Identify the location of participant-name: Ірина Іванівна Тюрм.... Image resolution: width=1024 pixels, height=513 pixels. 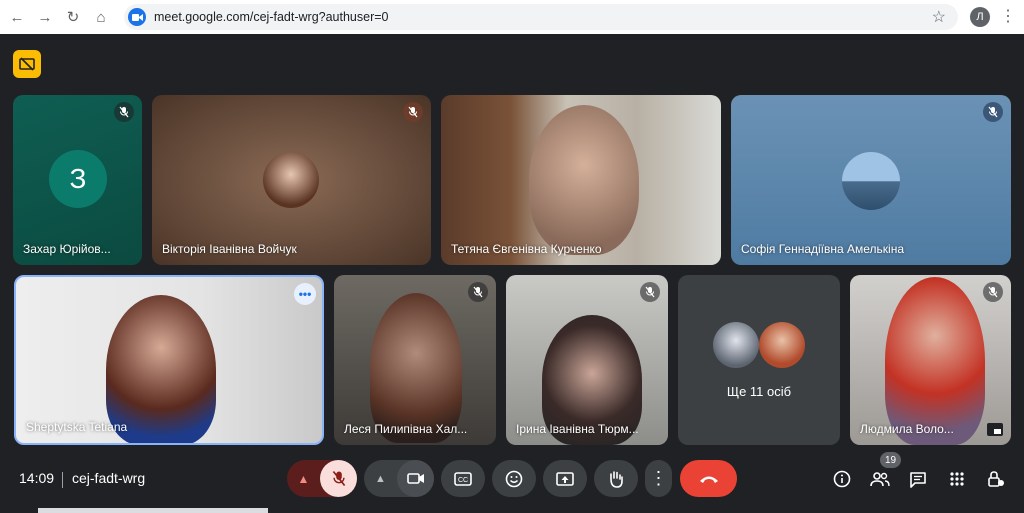
(577, 429).